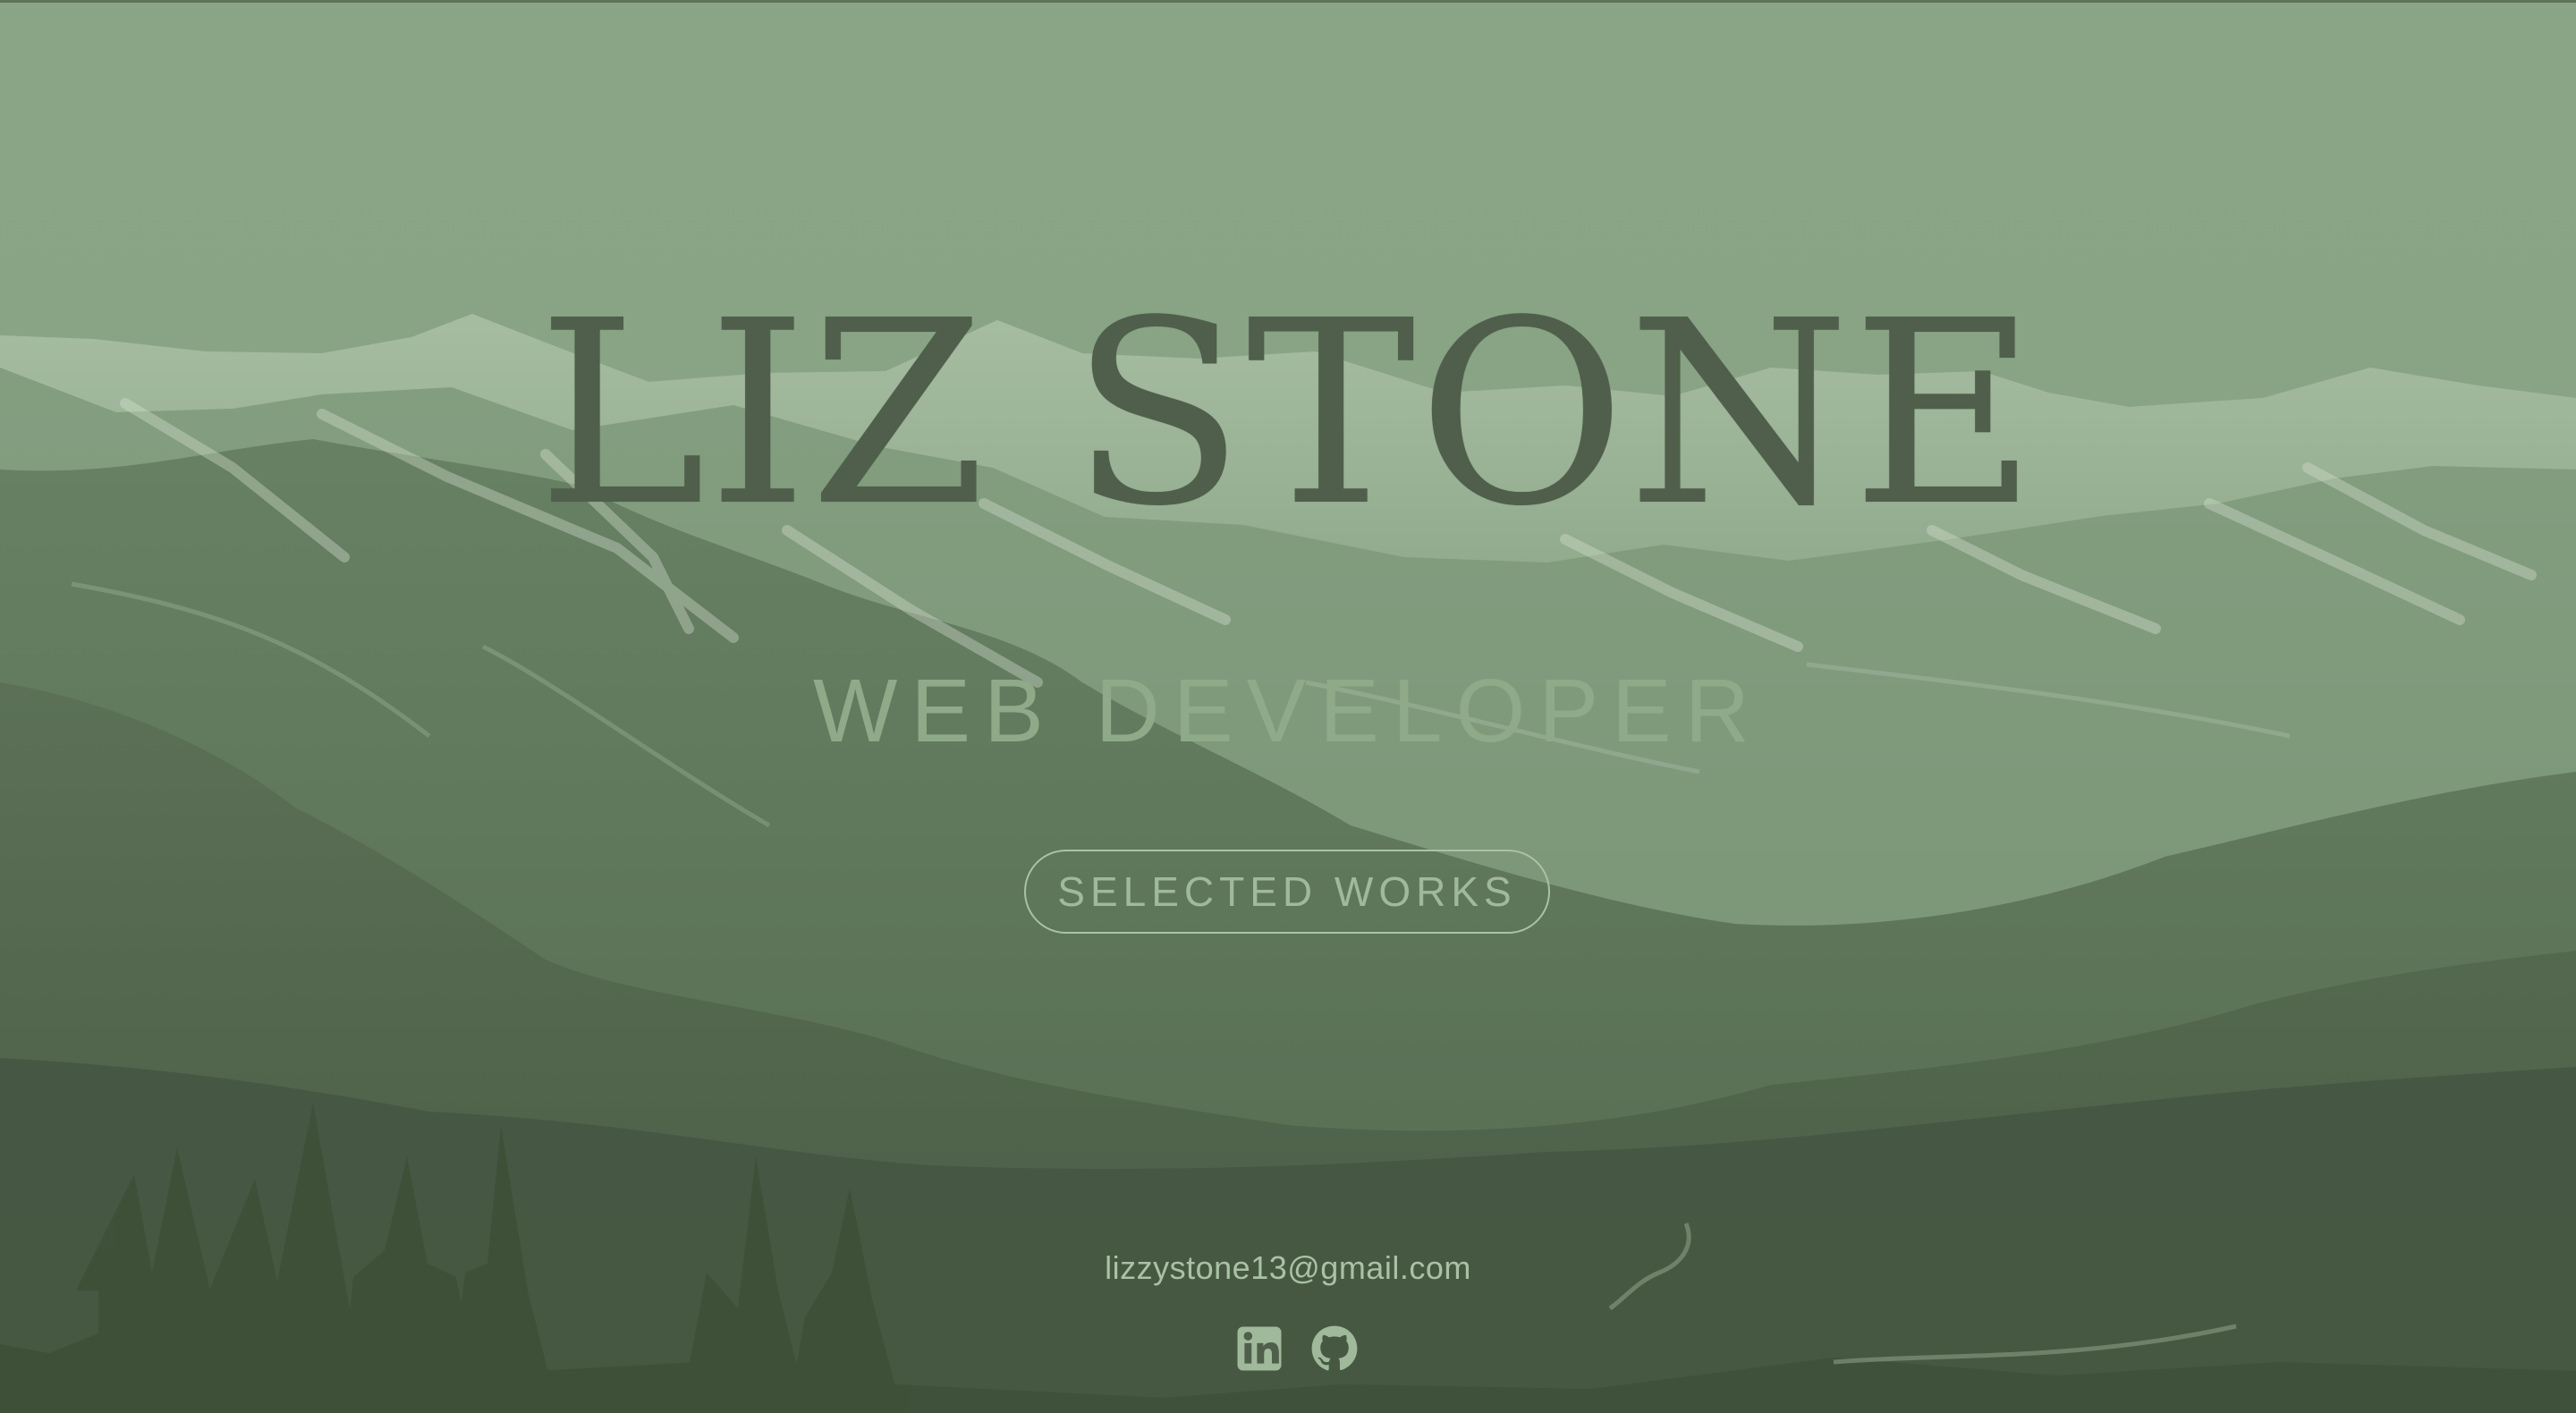  I want to click on github-icon, so click(1334, 1348).